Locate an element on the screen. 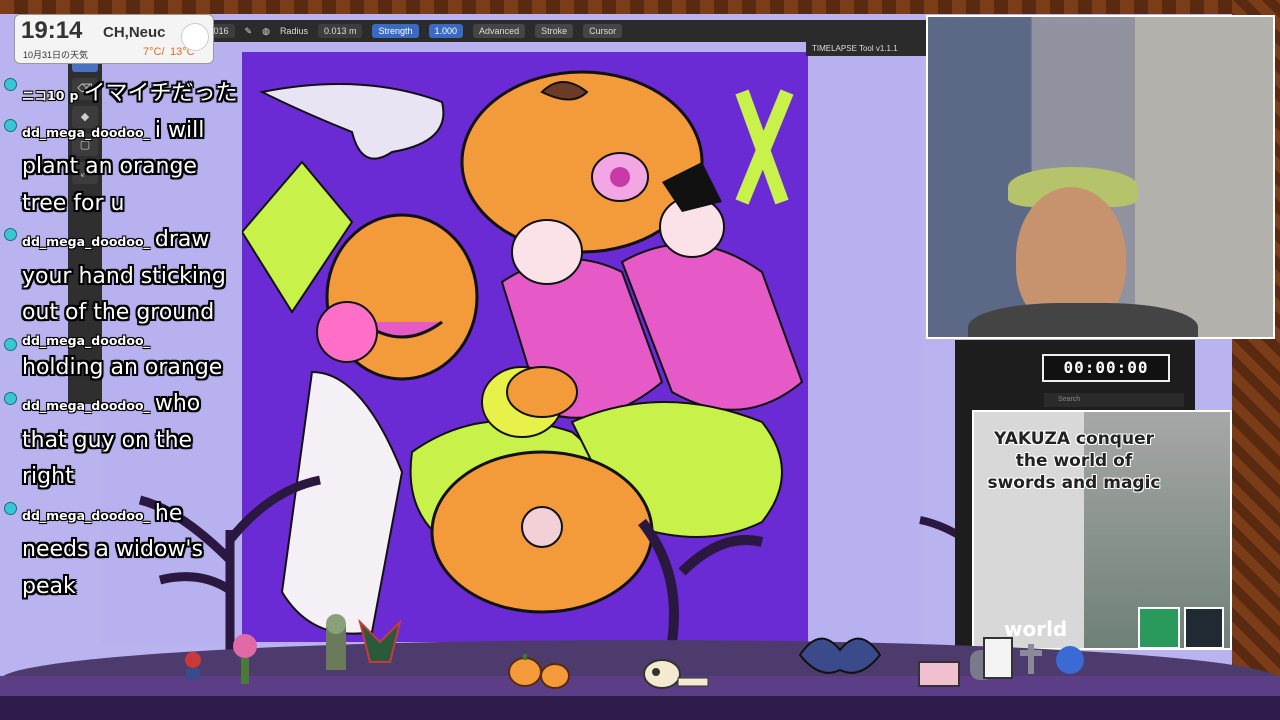  weather-date: 10月31日の天気 is located at coordinates (56, 55).